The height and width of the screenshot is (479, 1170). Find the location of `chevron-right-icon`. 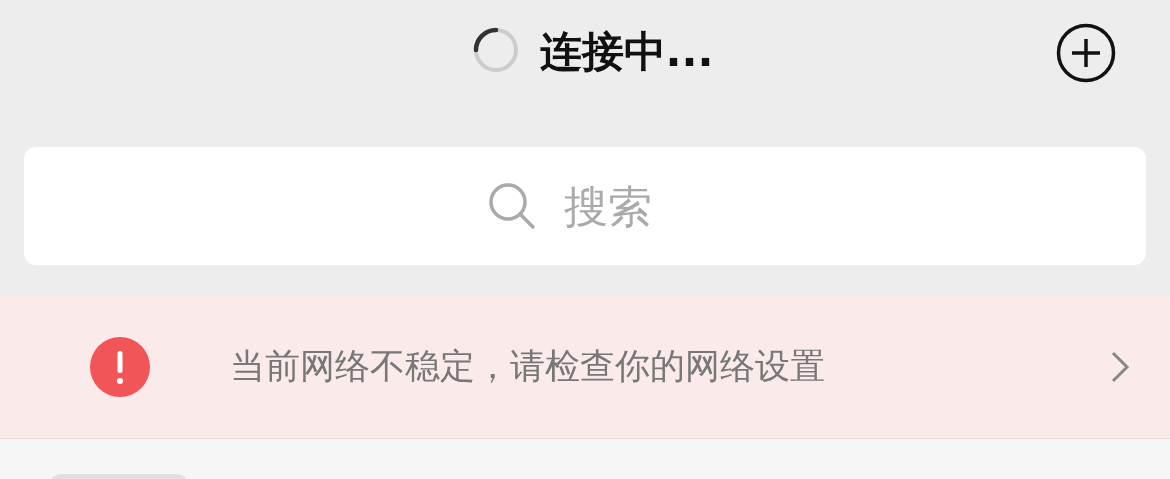

chevron-right-icon is located at coordinates (1120, 366).